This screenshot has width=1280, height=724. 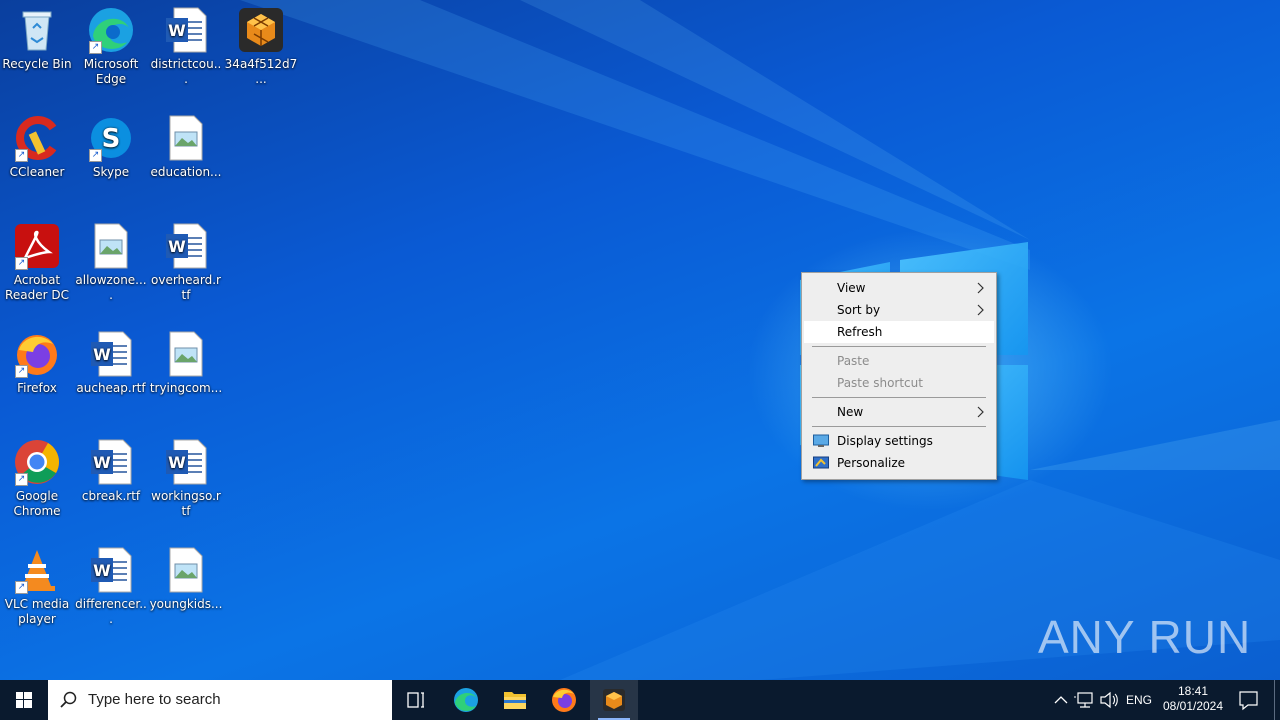 What do you see at coordinates (899, 412) in the screenshot?
I see `menu-item-new: New` at bounding box center [899, 412].